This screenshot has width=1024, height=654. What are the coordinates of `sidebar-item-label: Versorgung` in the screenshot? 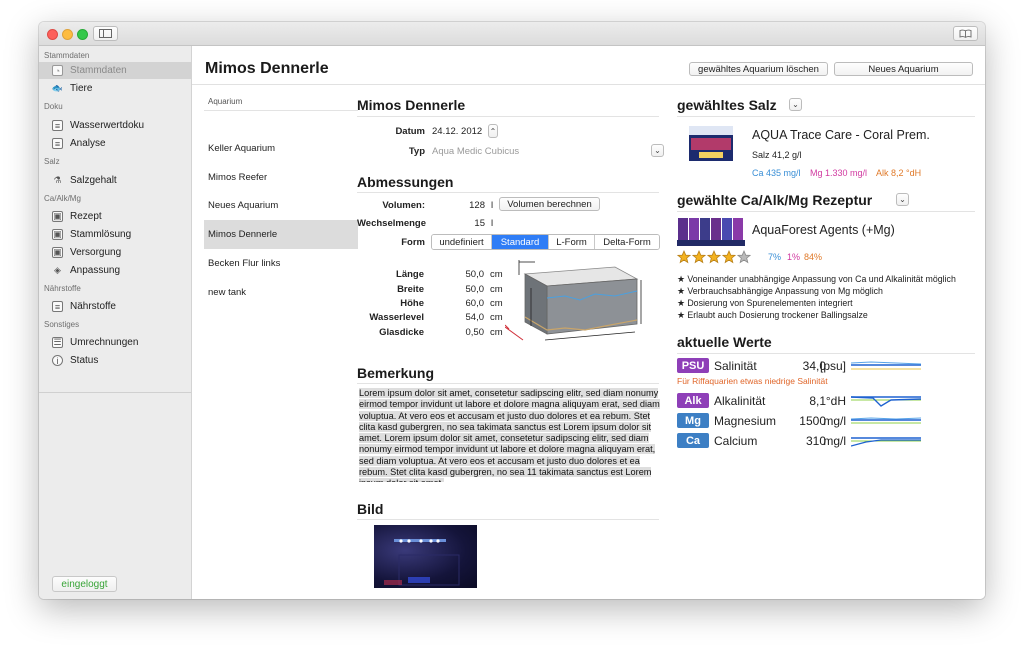 It's located at (96, 252).